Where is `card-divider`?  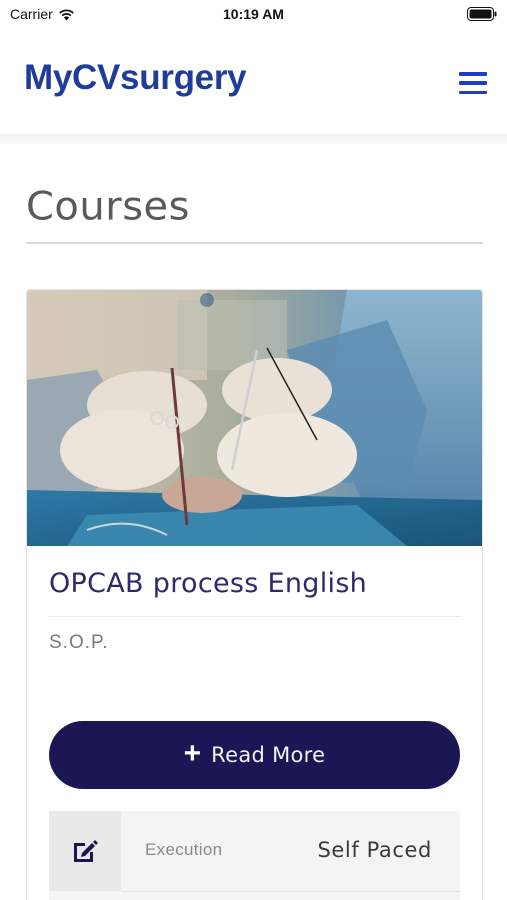
card-divider is located at coordinates (255, 616).